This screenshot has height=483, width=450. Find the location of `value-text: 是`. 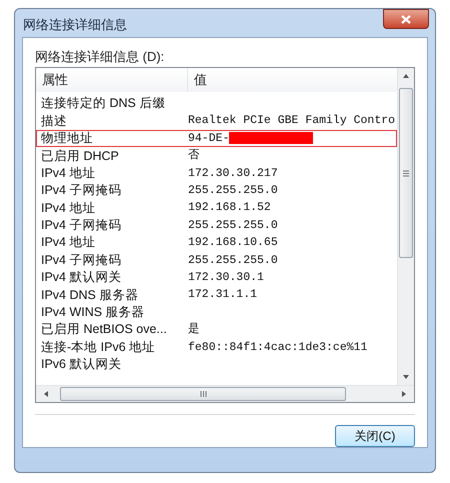

value-text: 是 is located at coordinates (194, 330).